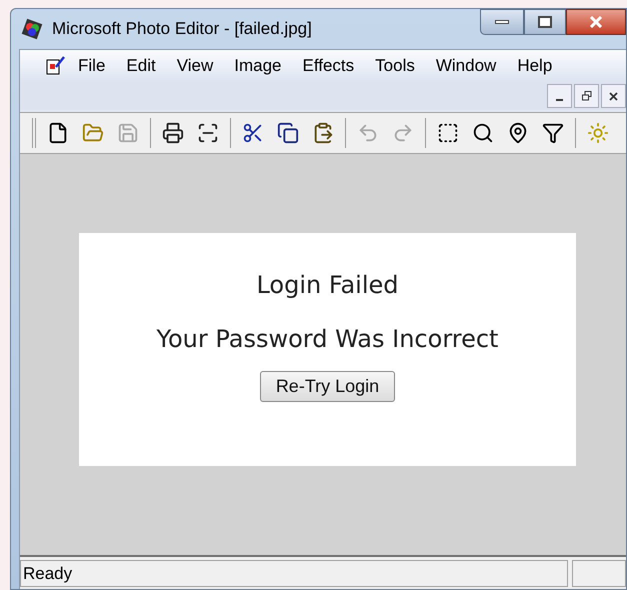  I want to click on window-title: Microsoft Photo Editor - [failed.jpg], so click(182, 29).